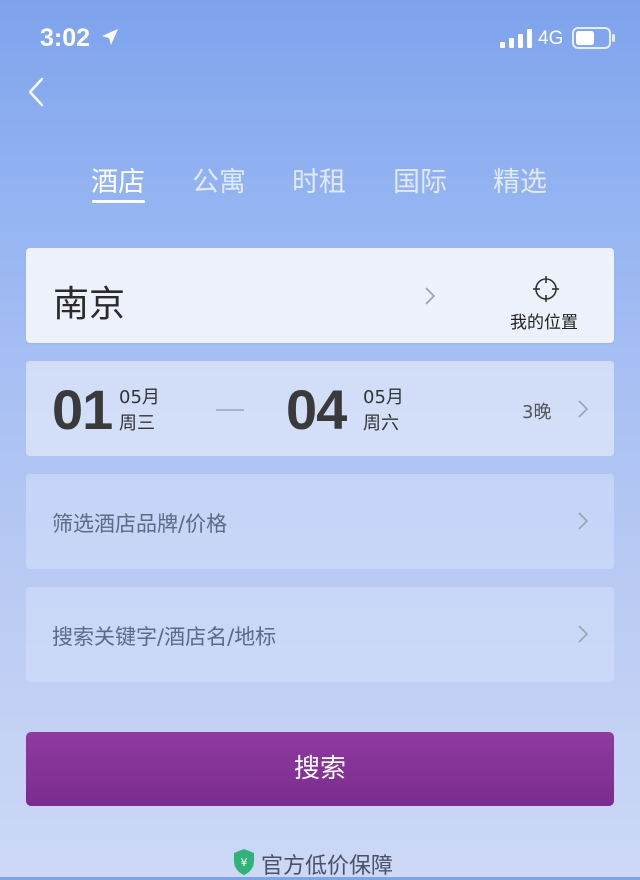  What do you see at coordinates (137, 423) in the screenshot?
I see `checkin-weekday: 周三` at bounding box center [137, 423].